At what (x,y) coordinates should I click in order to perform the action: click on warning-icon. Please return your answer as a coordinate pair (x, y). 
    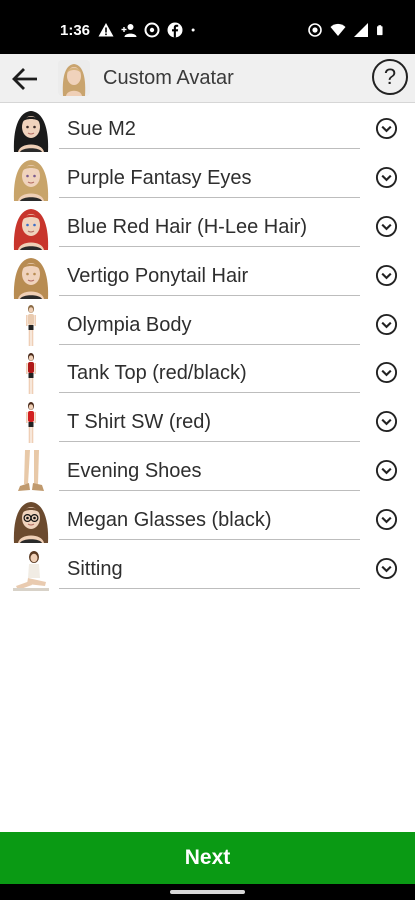
    Looking at the image, I should click on (106, 30).